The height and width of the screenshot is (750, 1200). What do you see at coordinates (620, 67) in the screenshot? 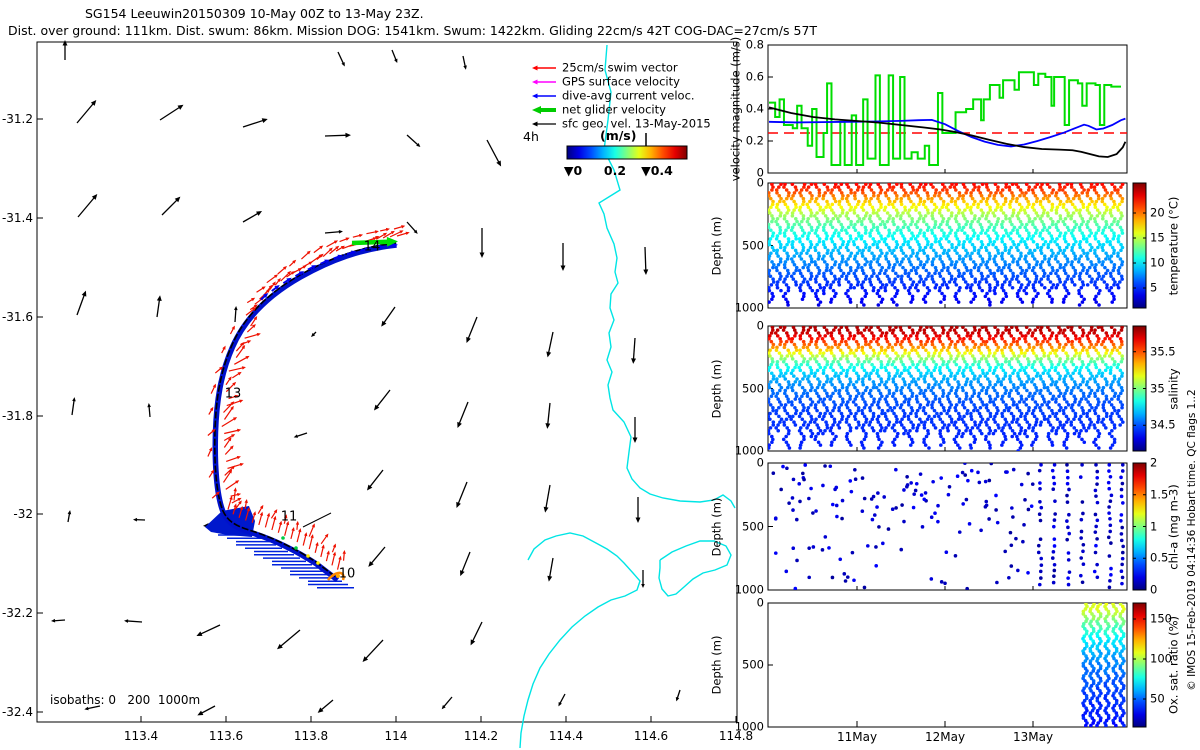
I see `legend-item-label: 25cm/s swim vector` at bounding box center [620, 67].